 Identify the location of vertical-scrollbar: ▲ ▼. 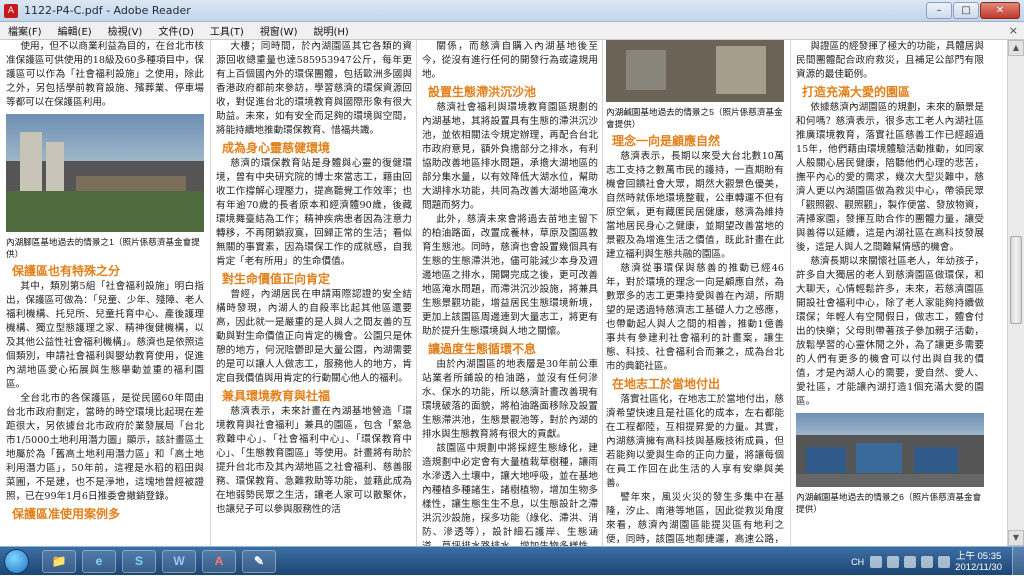
(1015, 293).